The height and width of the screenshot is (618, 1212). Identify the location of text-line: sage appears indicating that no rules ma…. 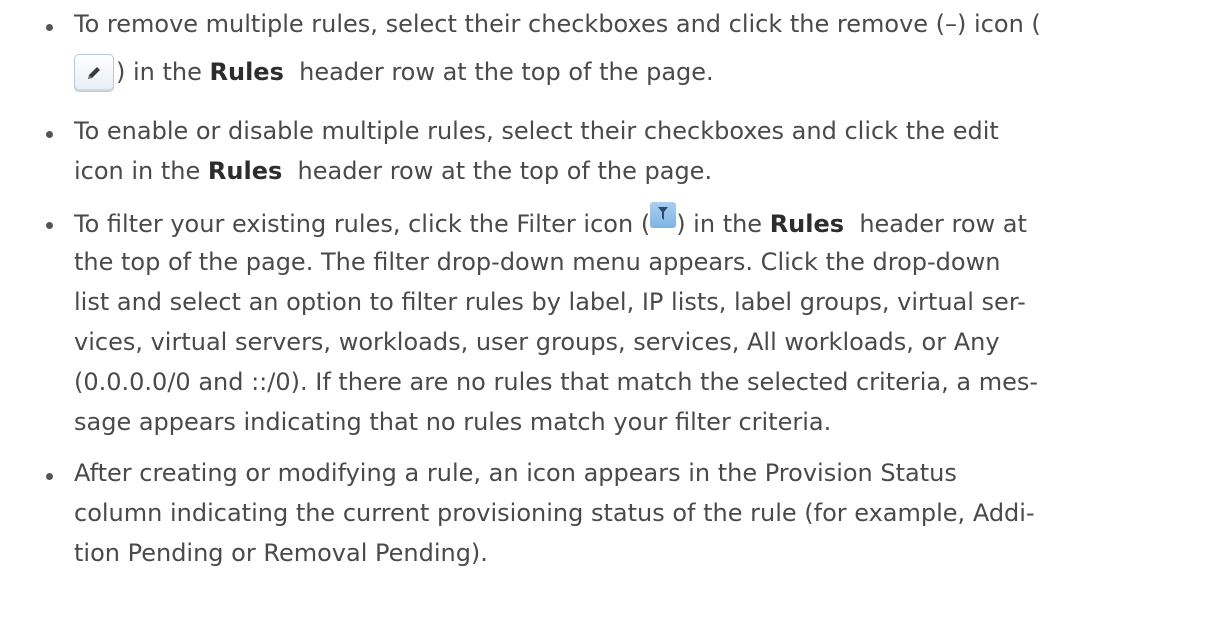
(453, 422).